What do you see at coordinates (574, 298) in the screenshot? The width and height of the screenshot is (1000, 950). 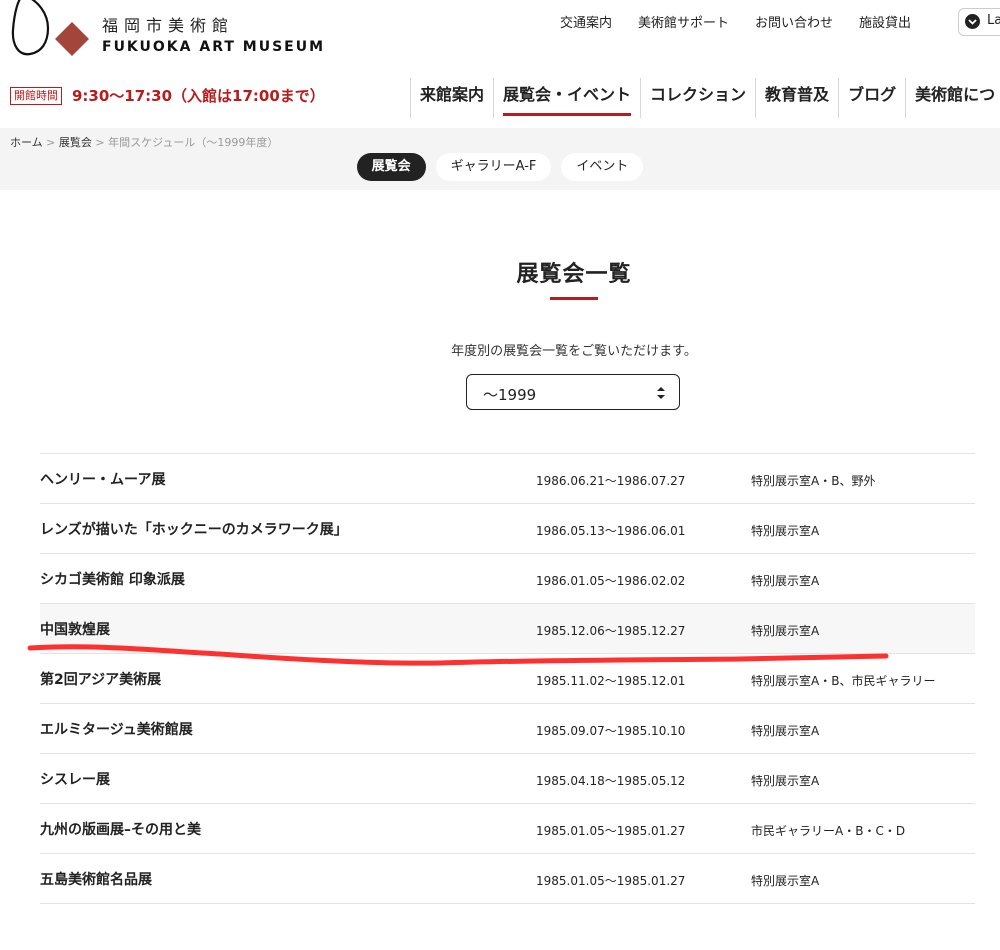 I see `title-underline` at bounding box center [574, 298].